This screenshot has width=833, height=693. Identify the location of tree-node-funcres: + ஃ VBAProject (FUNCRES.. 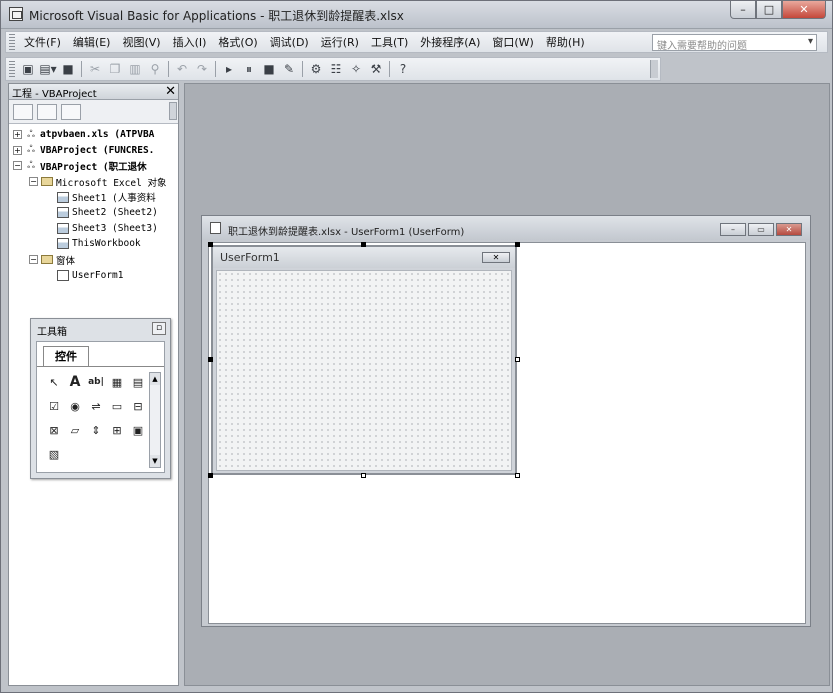
(93, 151).